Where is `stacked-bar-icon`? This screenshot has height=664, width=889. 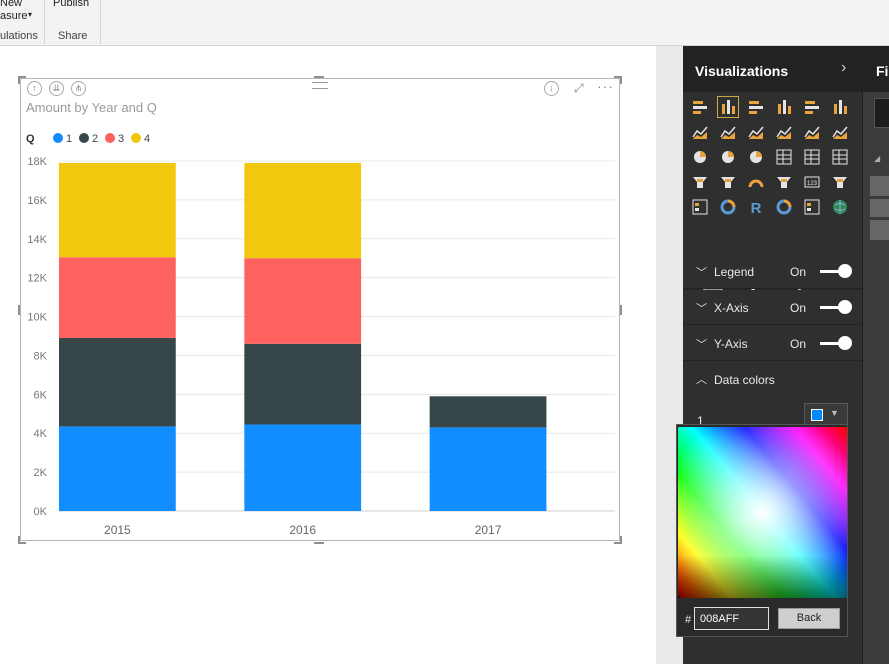
stacked-bar-icon is located at coordinates (700, 107).